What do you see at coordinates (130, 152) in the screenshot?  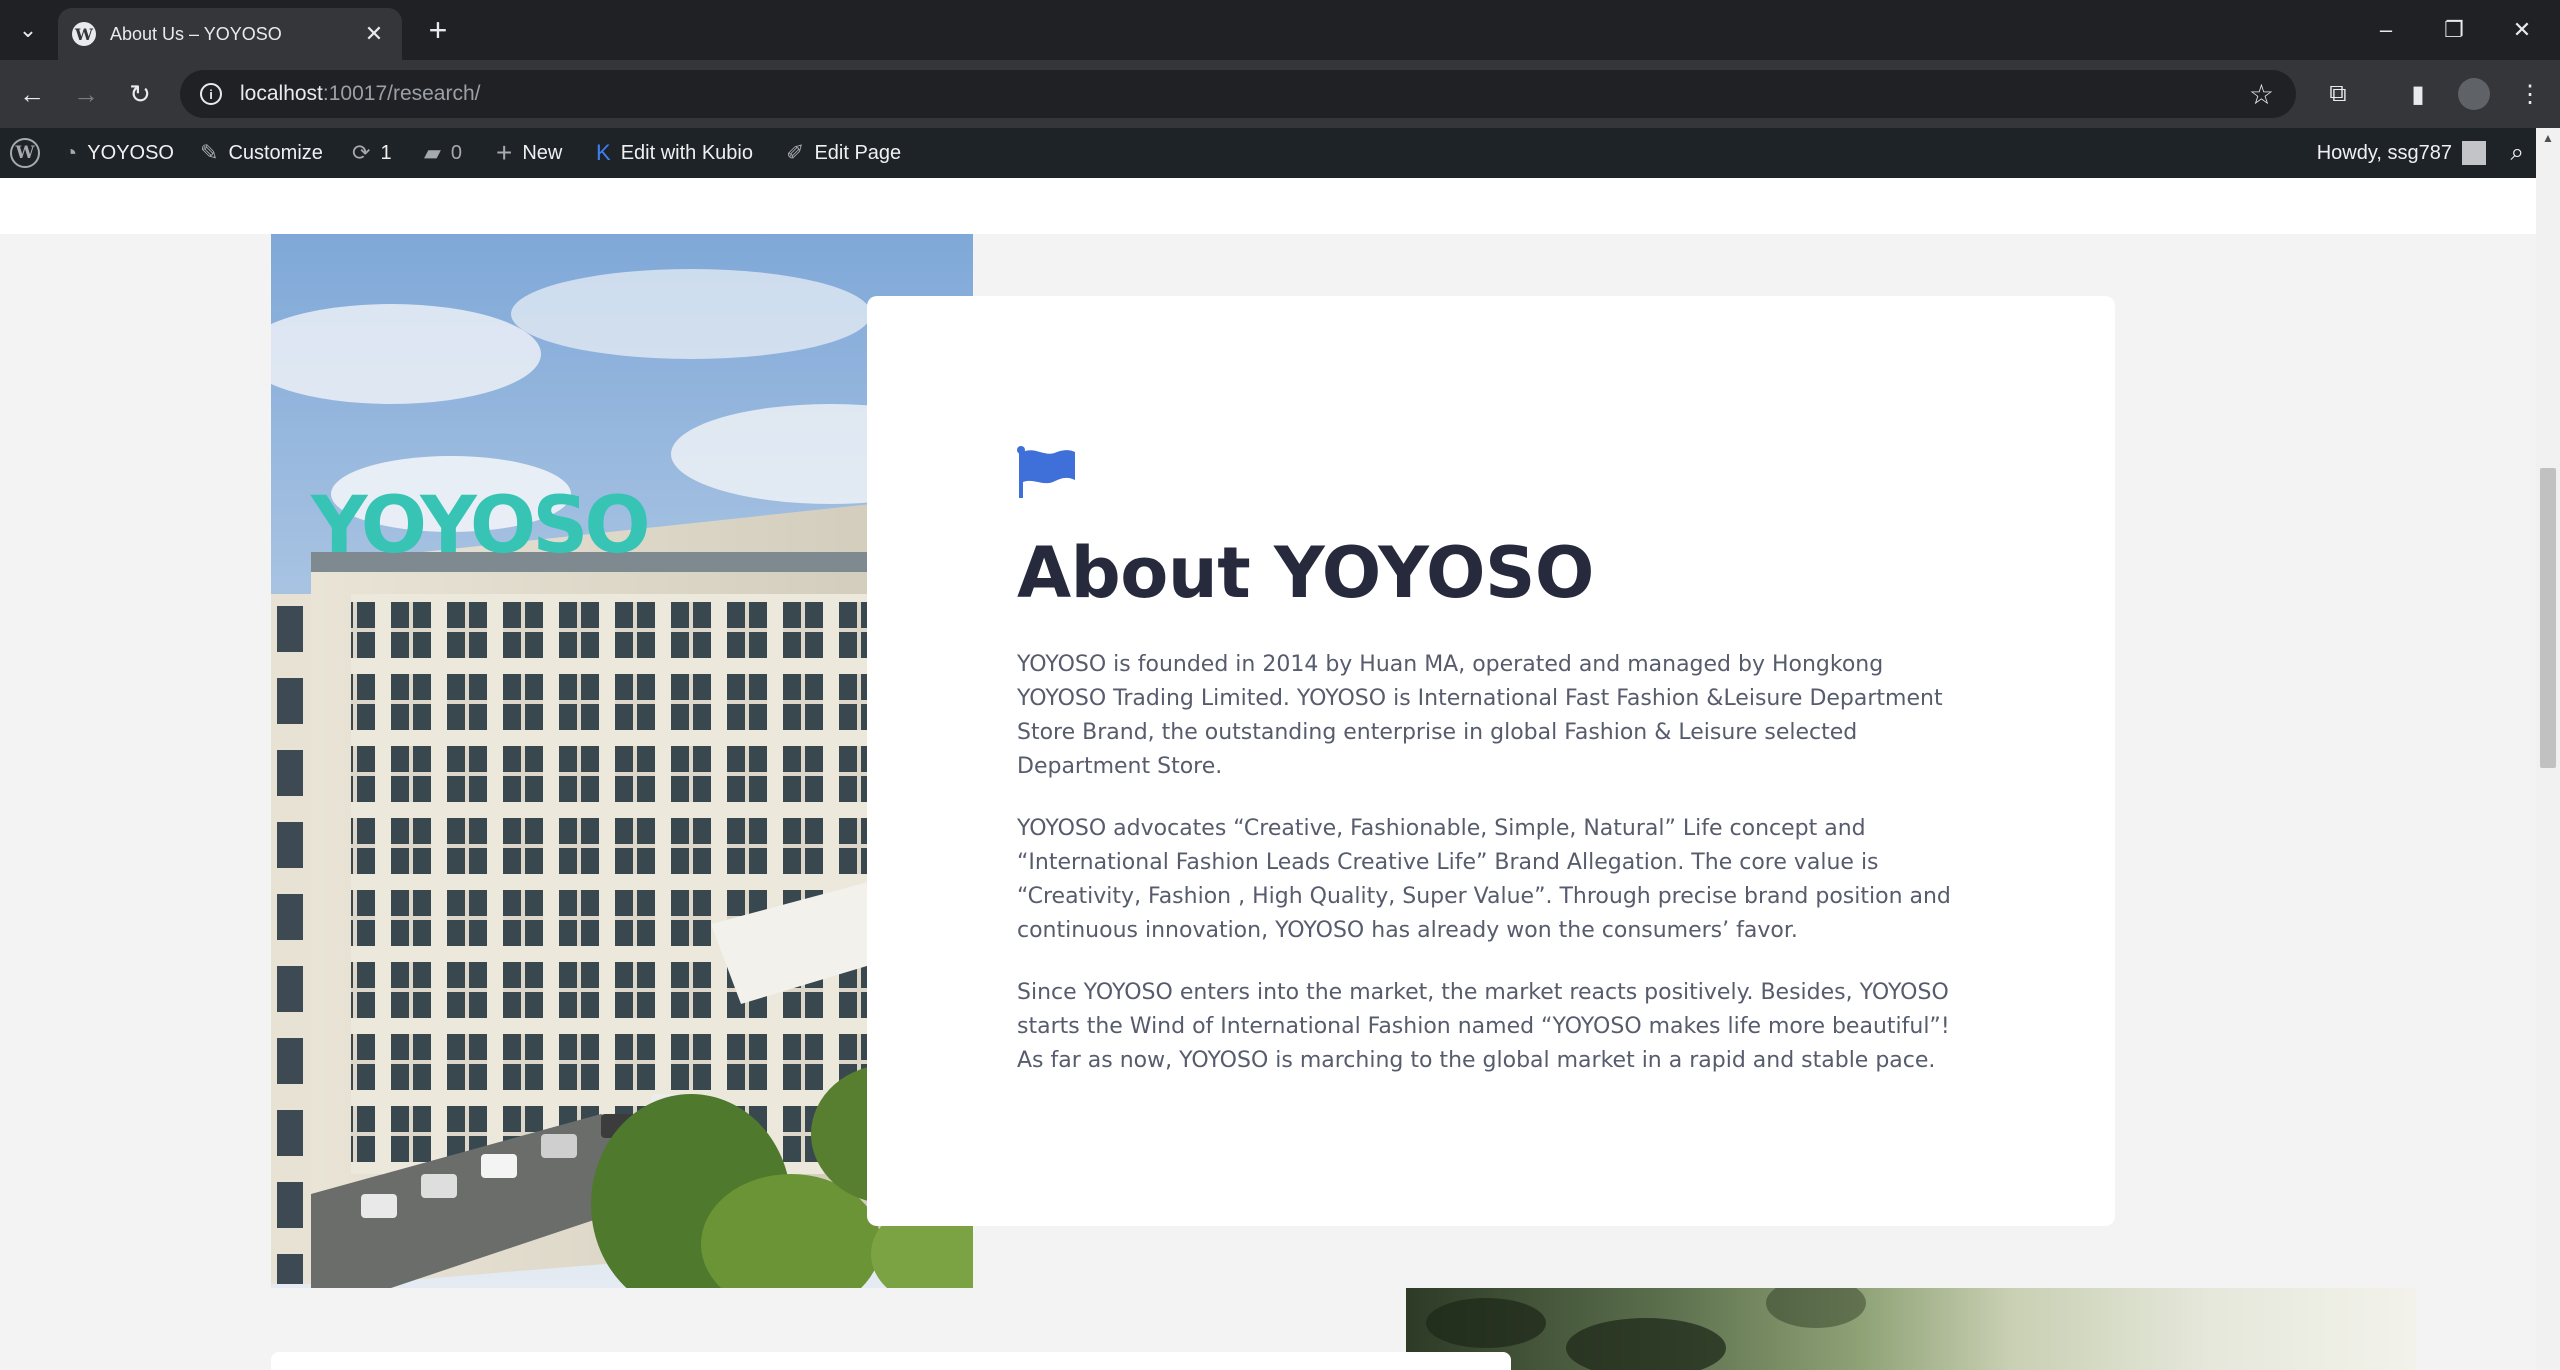 I see `site-name-label: YOYOSO` at bounding box center [130, 152].